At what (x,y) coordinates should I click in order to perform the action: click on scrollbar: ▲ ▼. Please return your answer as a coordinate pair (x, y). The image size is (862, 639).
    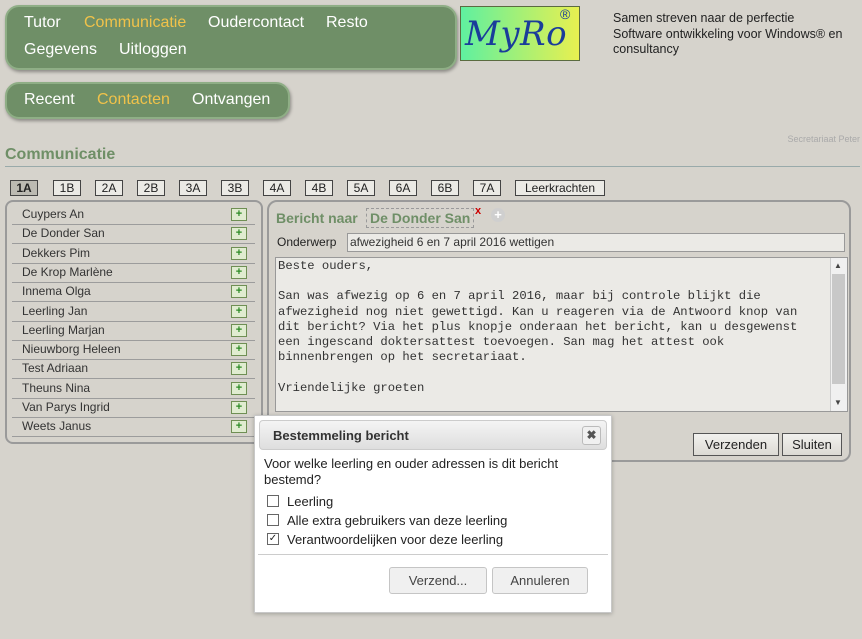
    Looking at the image, I should click on (838, 334).